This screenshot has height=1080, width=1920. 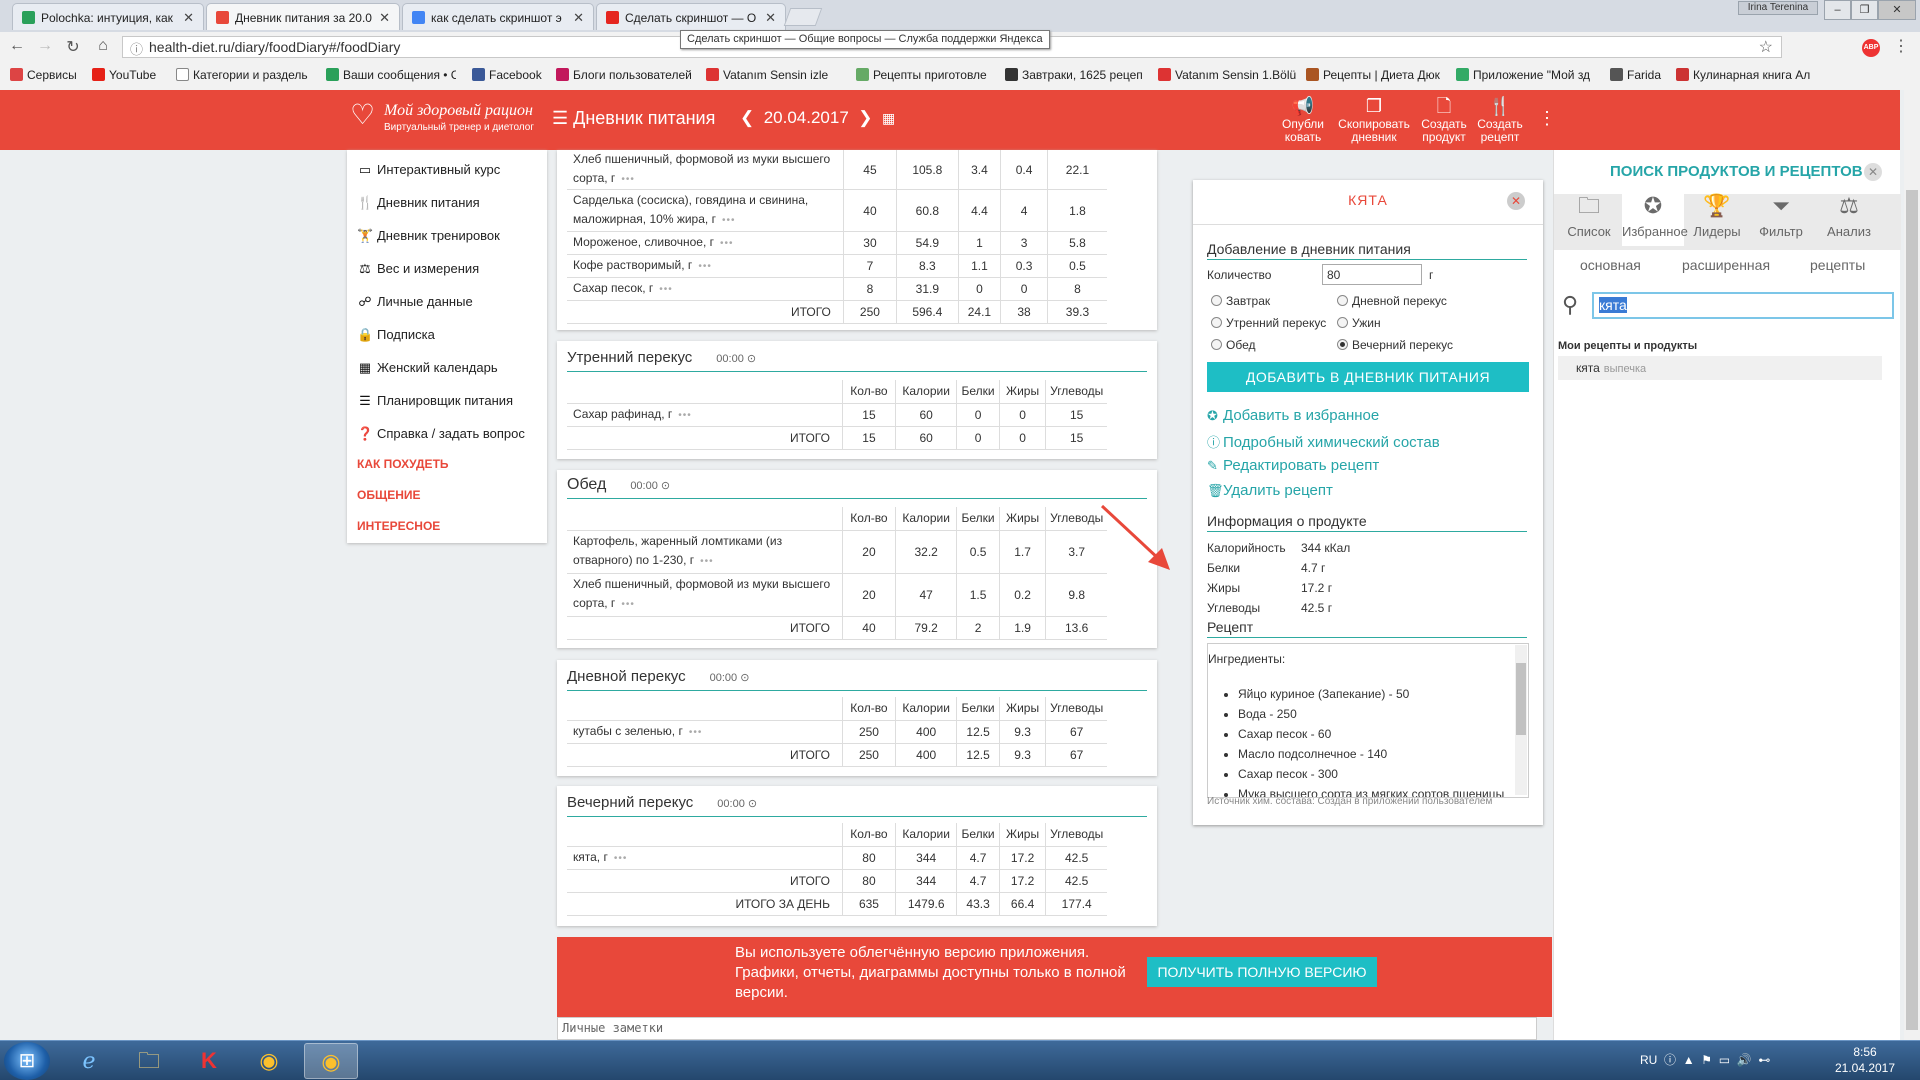 I want to click on sidebar-item-training: 🏋 Дневник тренировок, so click(x=428, y=236).